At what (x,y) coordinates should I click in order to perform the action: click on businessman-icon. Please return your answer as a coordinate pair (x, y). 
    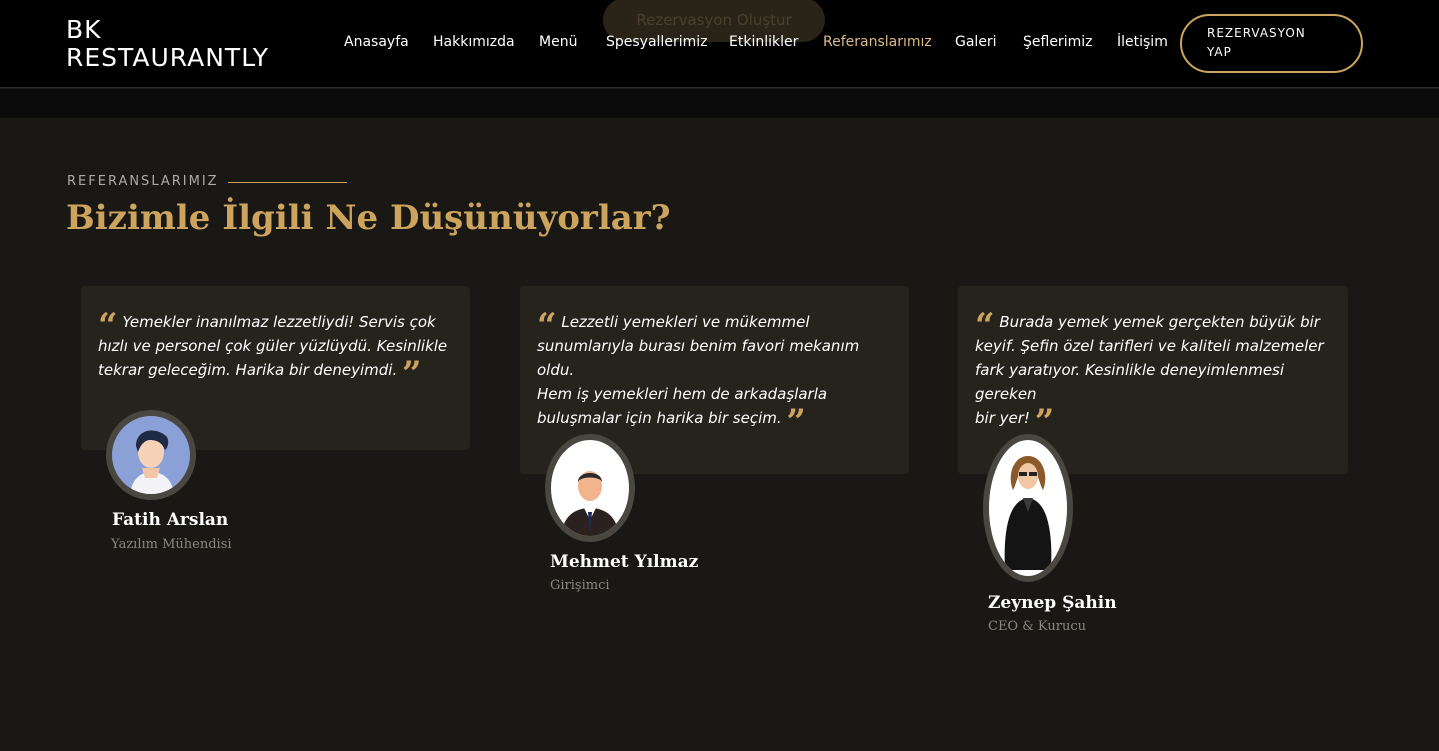
    Looking at the image, I should click on (590, 488).